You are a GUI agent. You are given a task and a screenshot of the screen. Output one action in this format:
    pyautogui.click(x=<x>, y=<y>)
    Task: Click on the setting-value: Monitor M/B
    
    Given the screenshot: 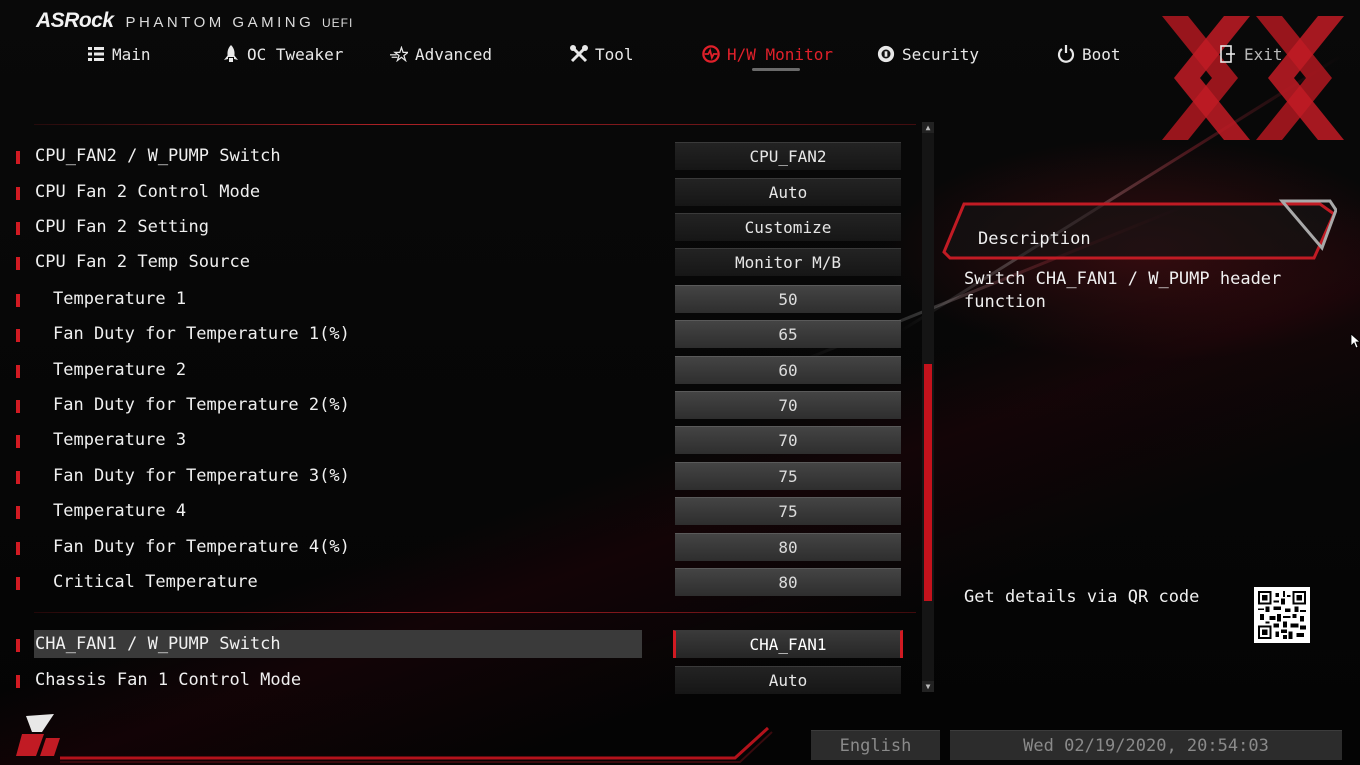 What is the action you would take?
    pyautogui.click(x=788, y=262)
    